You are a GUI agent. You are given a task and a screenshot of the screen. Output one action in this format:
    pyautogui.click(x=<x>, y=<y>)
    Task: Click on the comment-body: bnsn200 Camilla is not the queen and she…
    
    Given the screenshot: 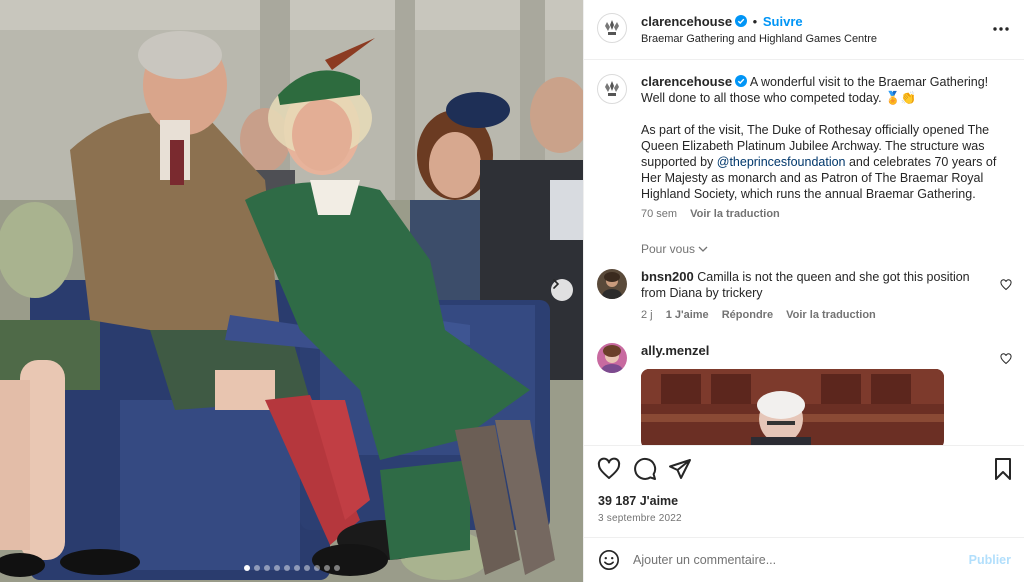 What is the action you would take?
    pyautogui.click(x=811, y=296)
    